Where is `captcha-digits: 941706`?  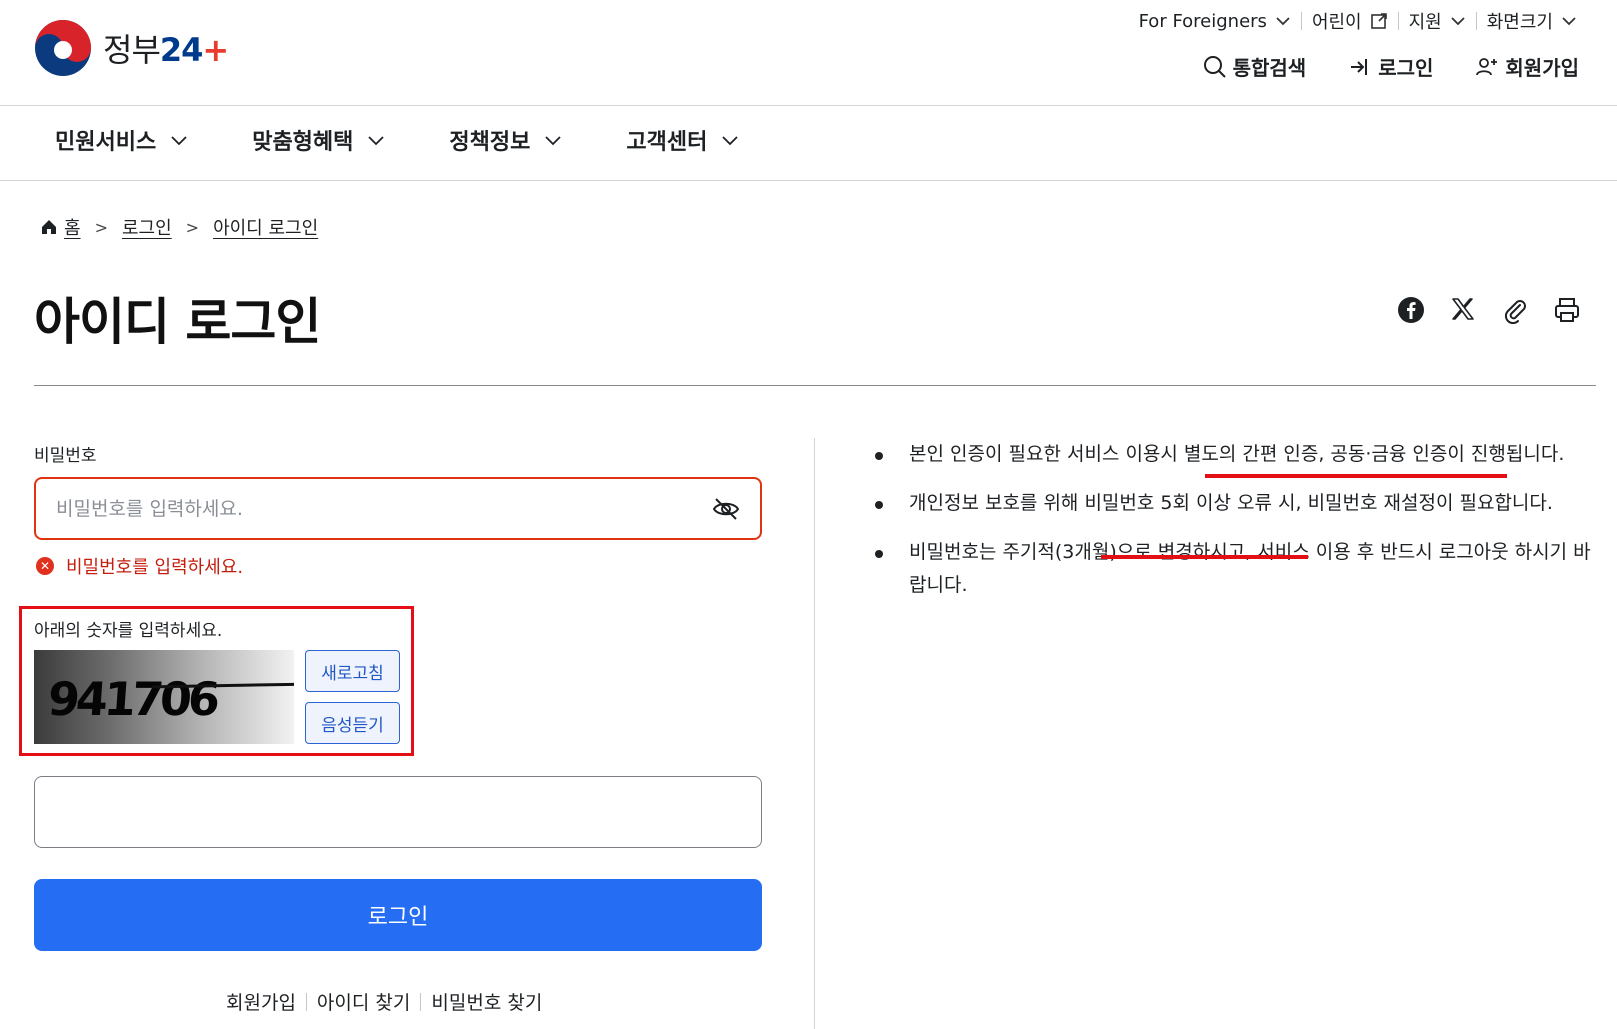
captcha-digits: 941706 is located at coordinates (132, 699).